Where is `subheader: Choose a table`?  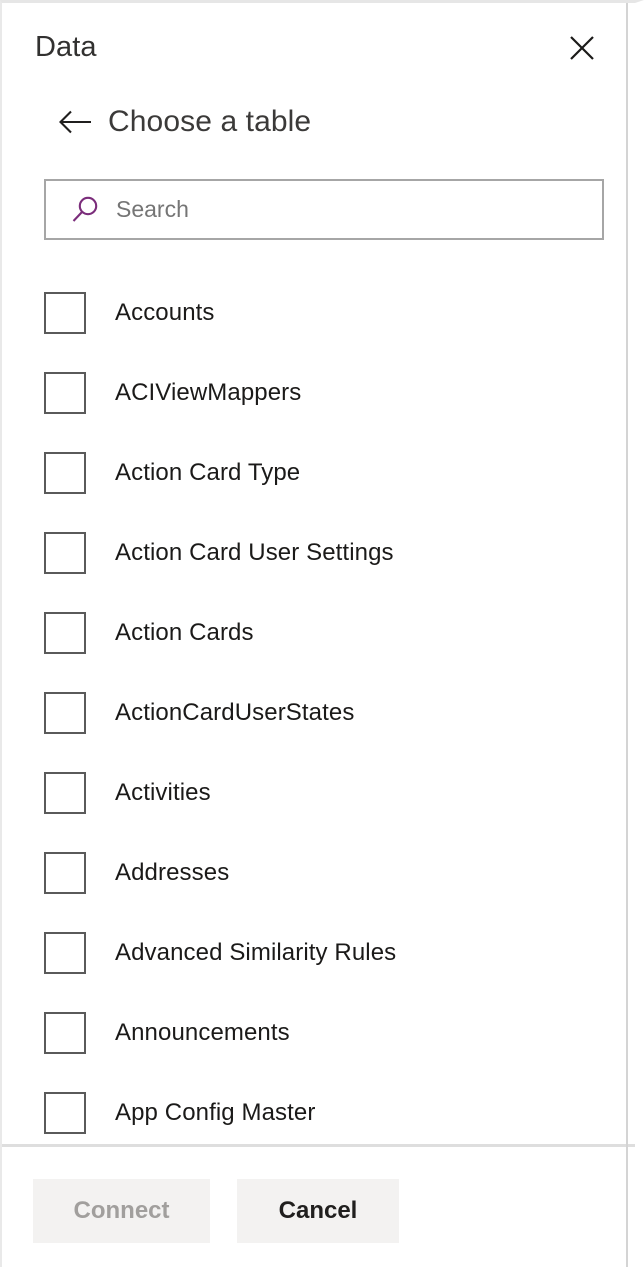
subheader: Choose a table is located at coordinates (318, 122).